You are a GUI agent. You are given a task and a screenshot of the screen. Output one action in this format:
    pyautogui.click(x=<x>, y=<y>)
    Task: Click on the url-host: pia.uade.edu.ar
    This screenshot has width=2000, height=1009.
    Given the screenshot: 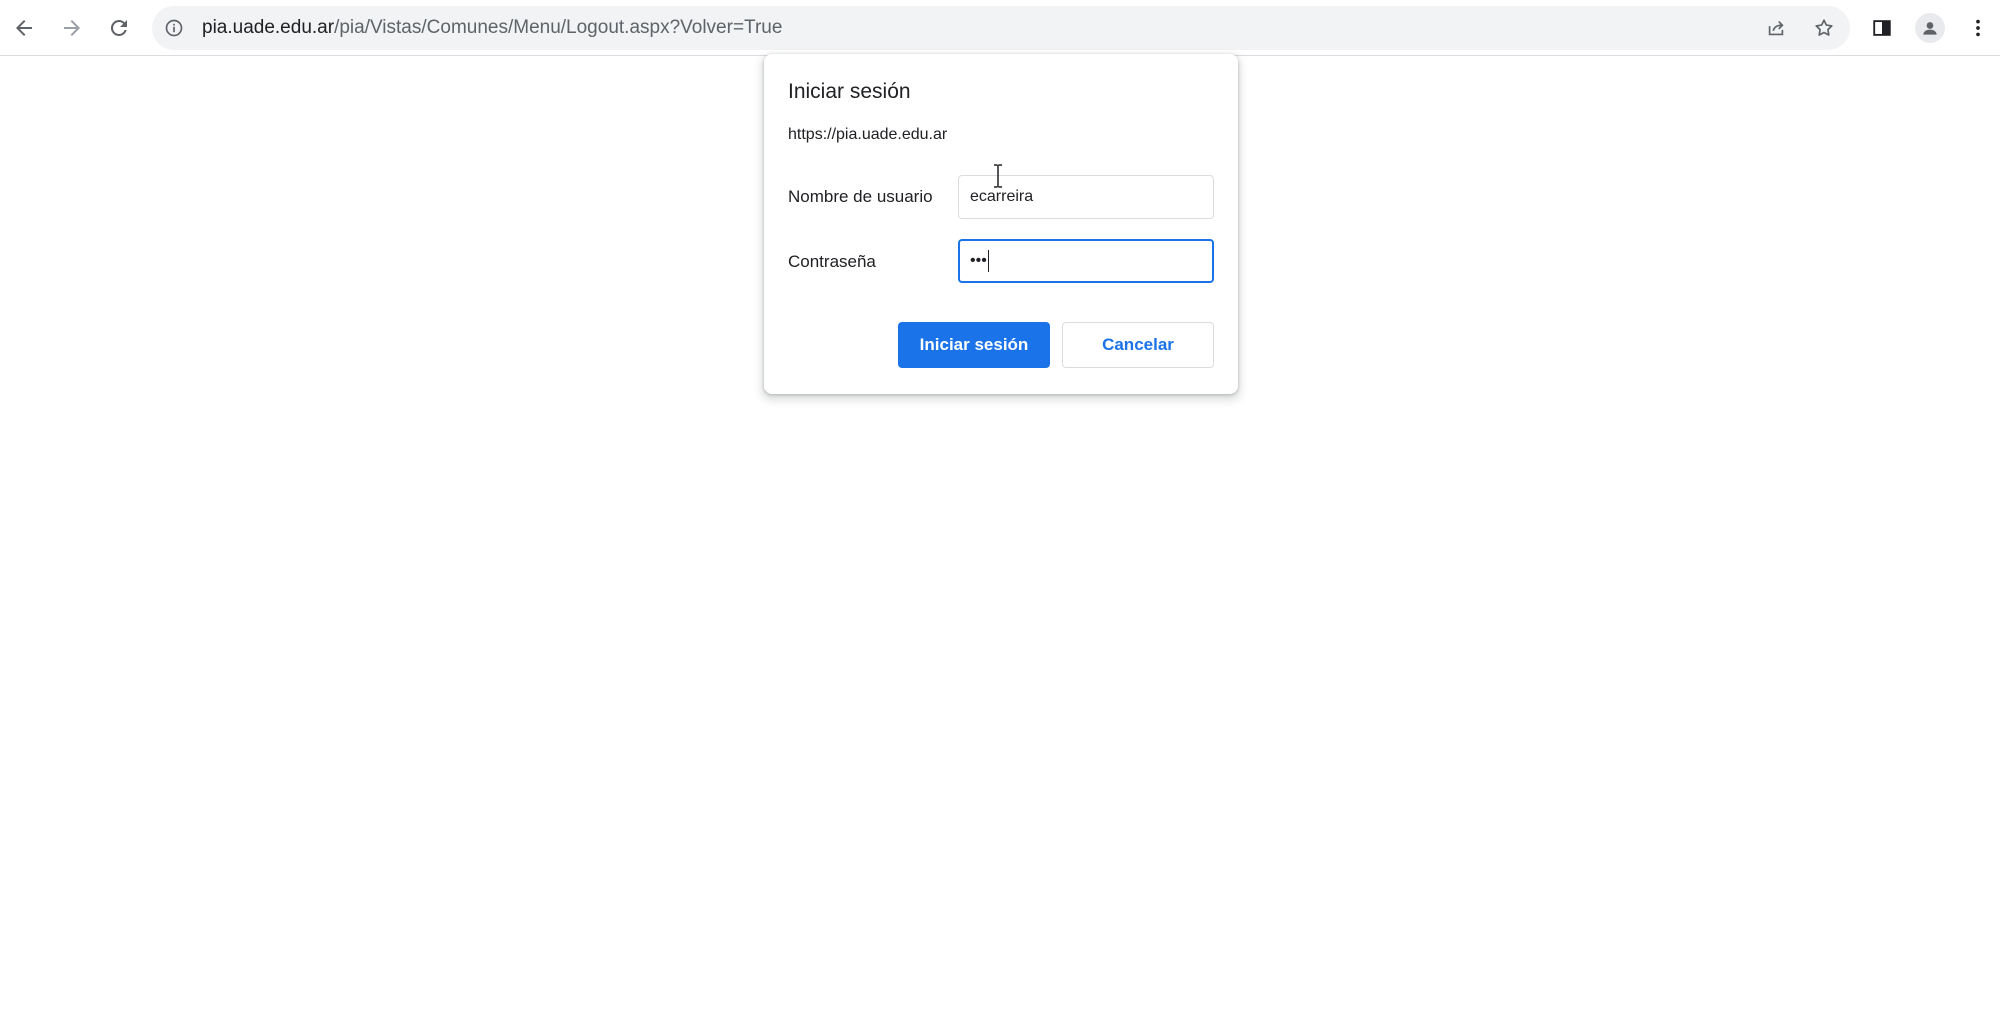 What is the action you would take?
    pyautogui.click(x=268, y=27)
    